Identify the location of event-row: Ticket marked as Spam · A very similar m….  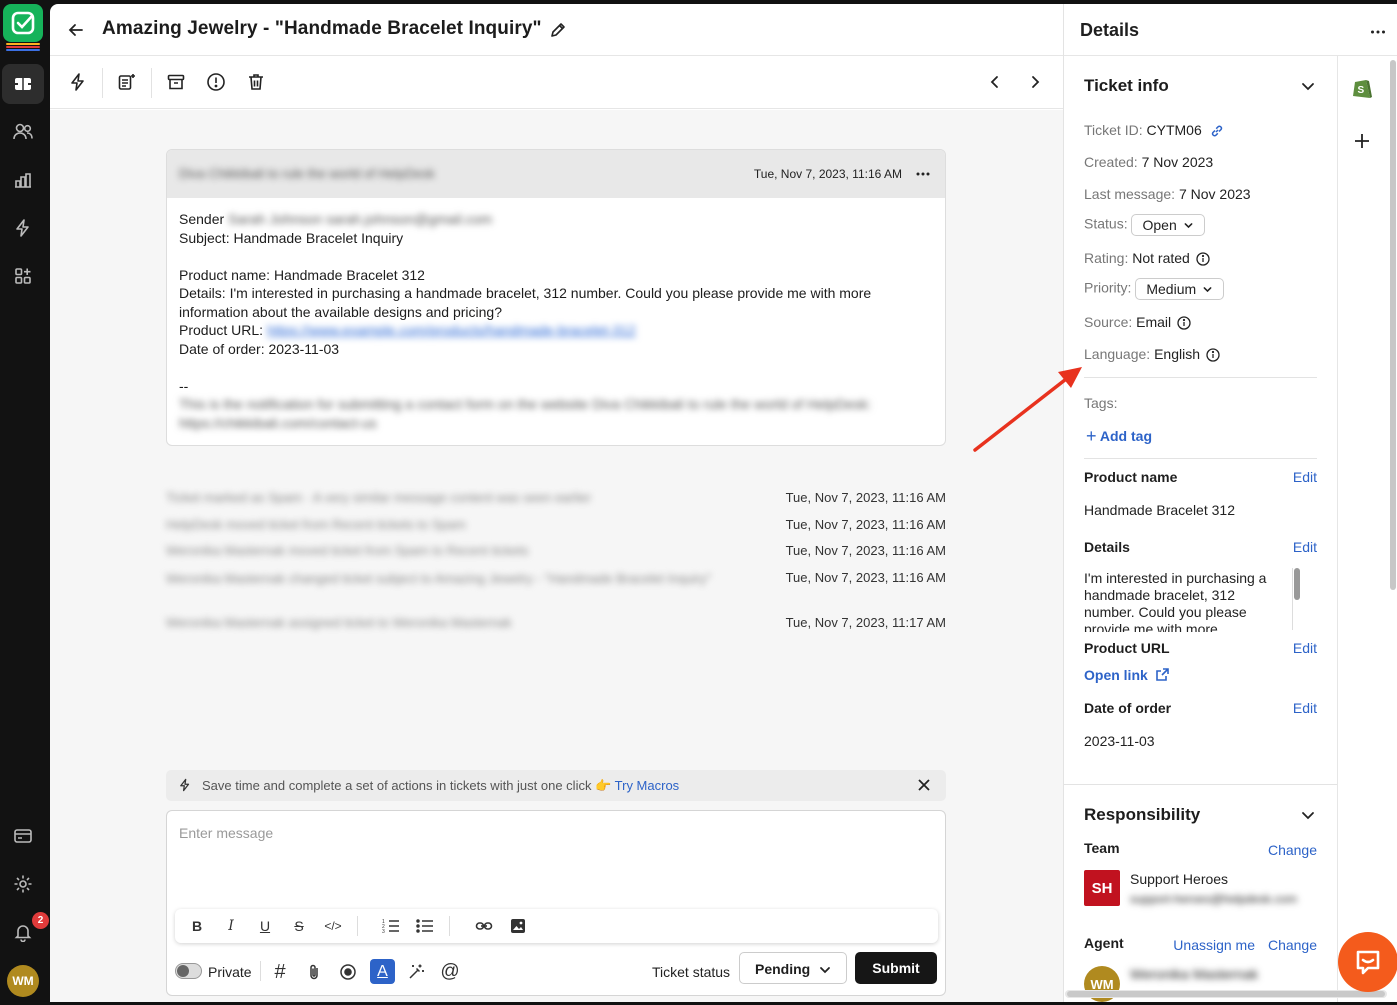
(556, 497).